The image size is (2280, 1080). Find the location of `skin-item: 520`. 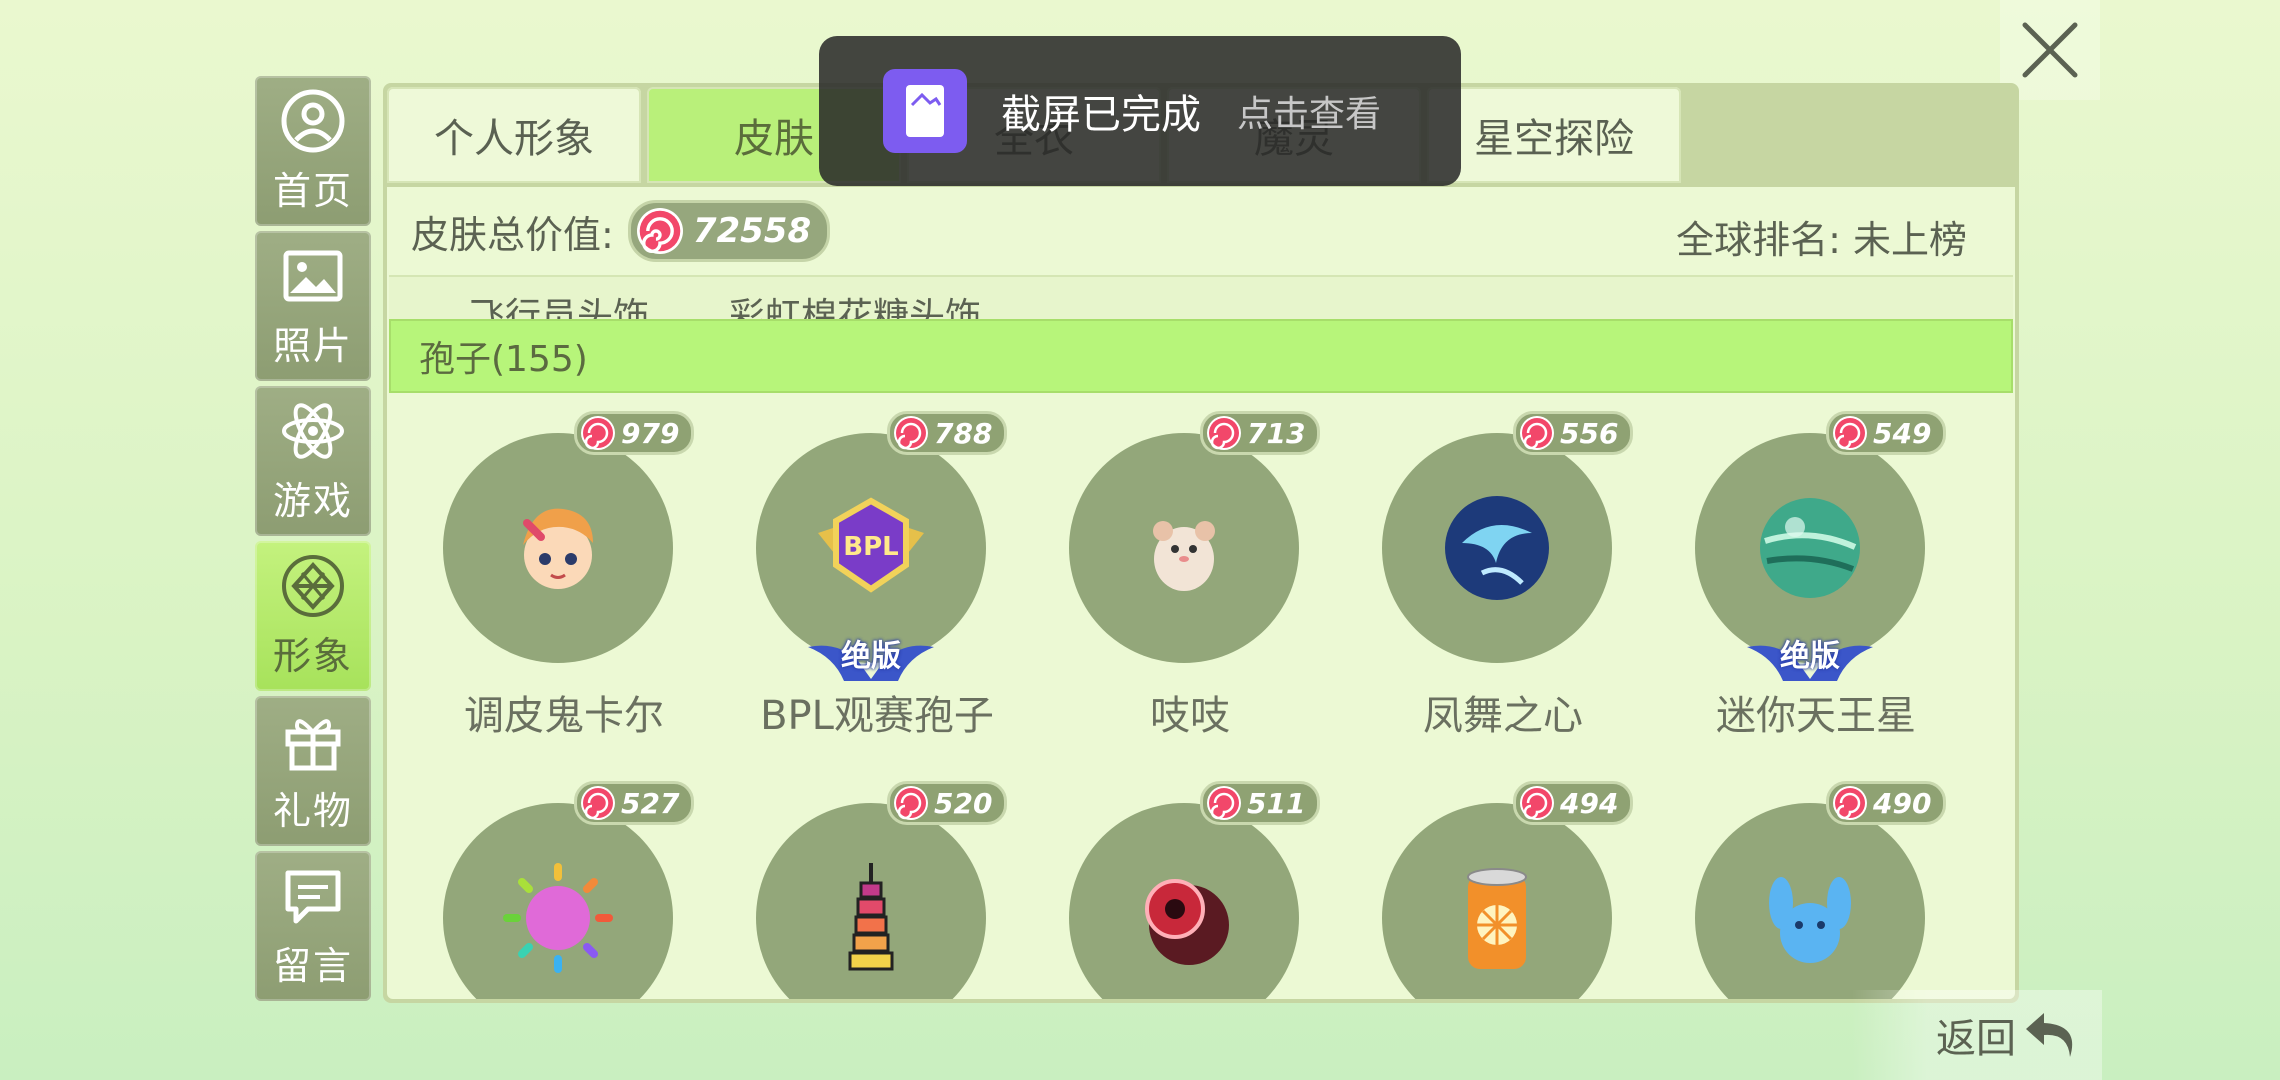

skin-item: 520 is located at coordinates (868, 881).